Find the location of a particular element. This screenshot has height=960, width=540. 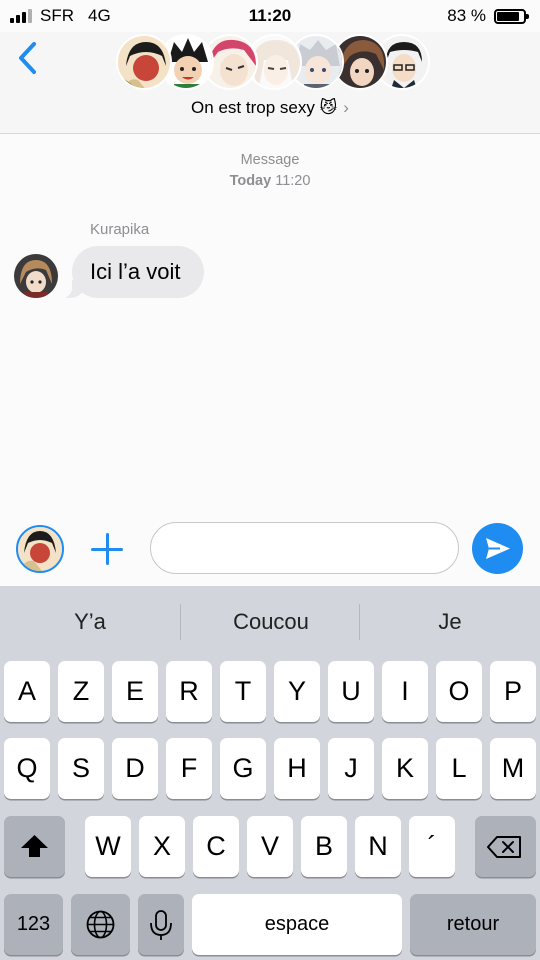

microphone-icon is located at coordinates (161, 925).